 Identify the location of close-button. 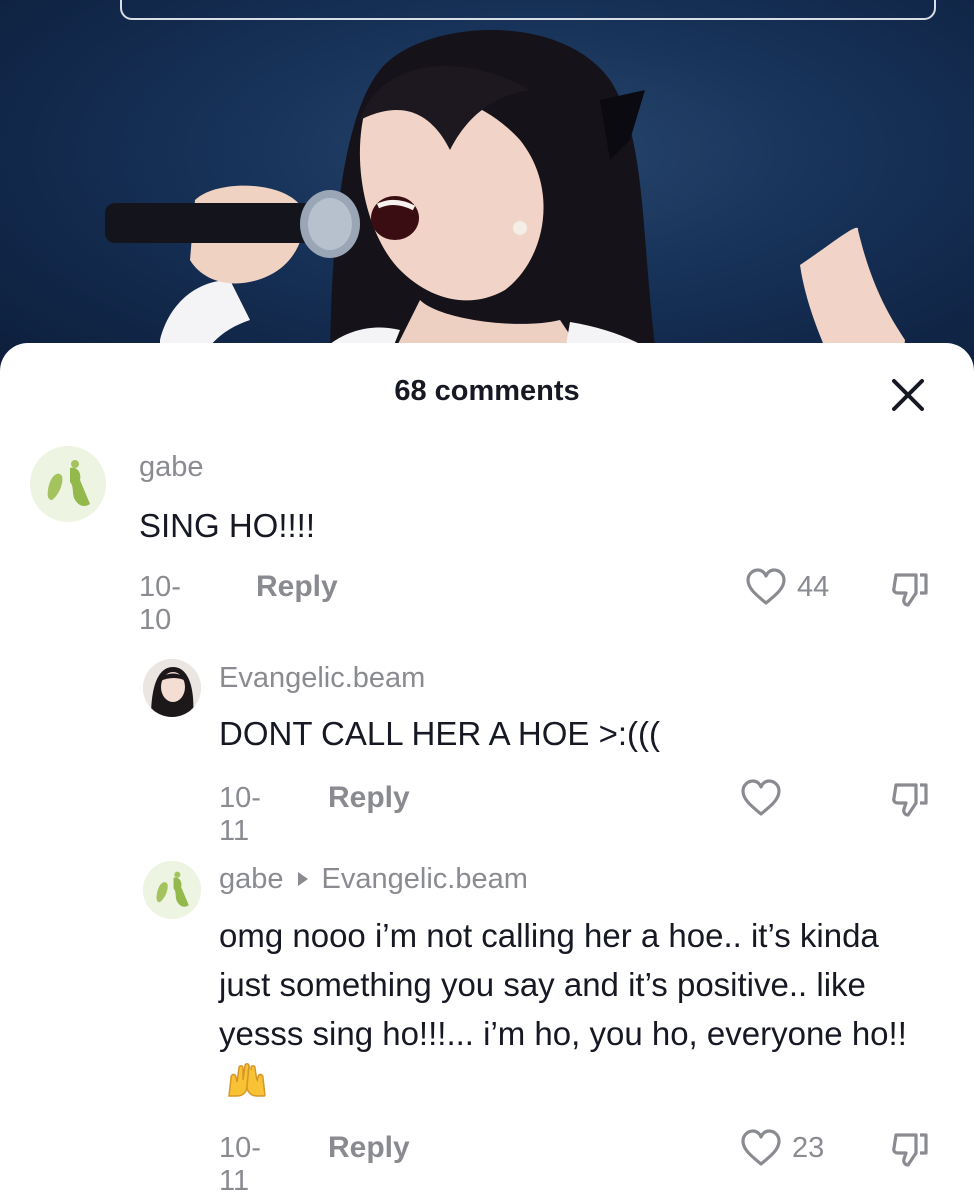
(908, 395).